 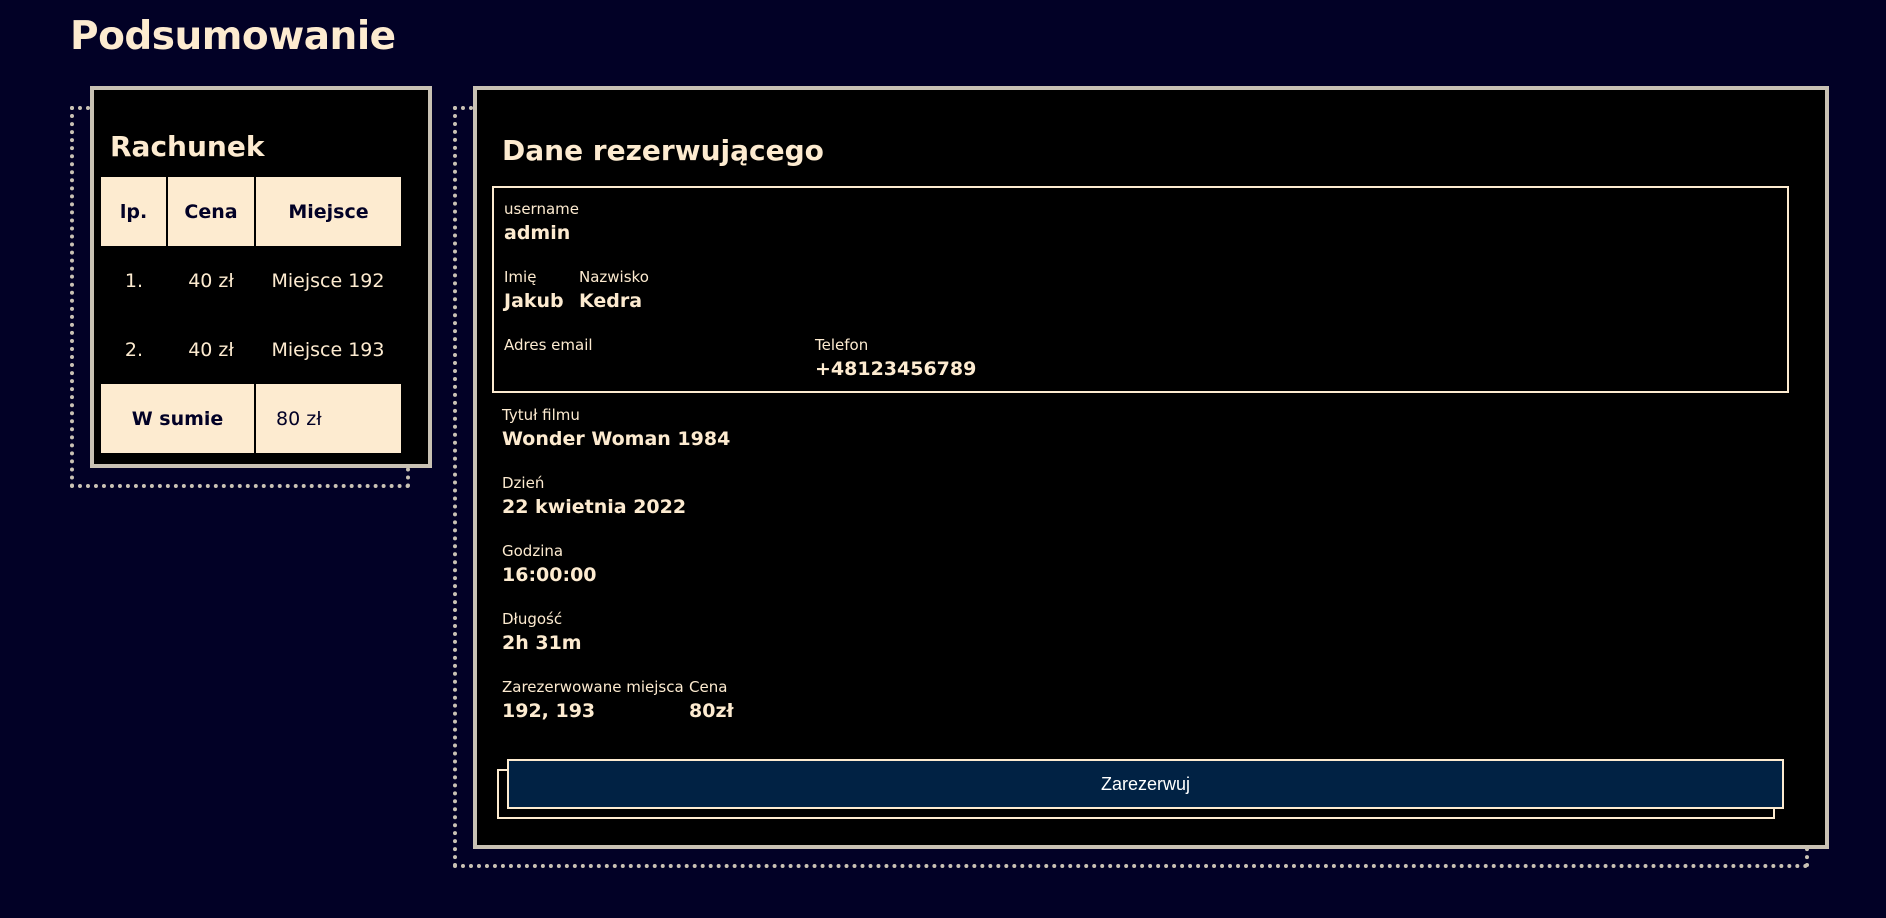 What do you see at coordinates (178, 418) in the screenshot?
I see `total-label: W sumie` at bounding box center [178, 418].